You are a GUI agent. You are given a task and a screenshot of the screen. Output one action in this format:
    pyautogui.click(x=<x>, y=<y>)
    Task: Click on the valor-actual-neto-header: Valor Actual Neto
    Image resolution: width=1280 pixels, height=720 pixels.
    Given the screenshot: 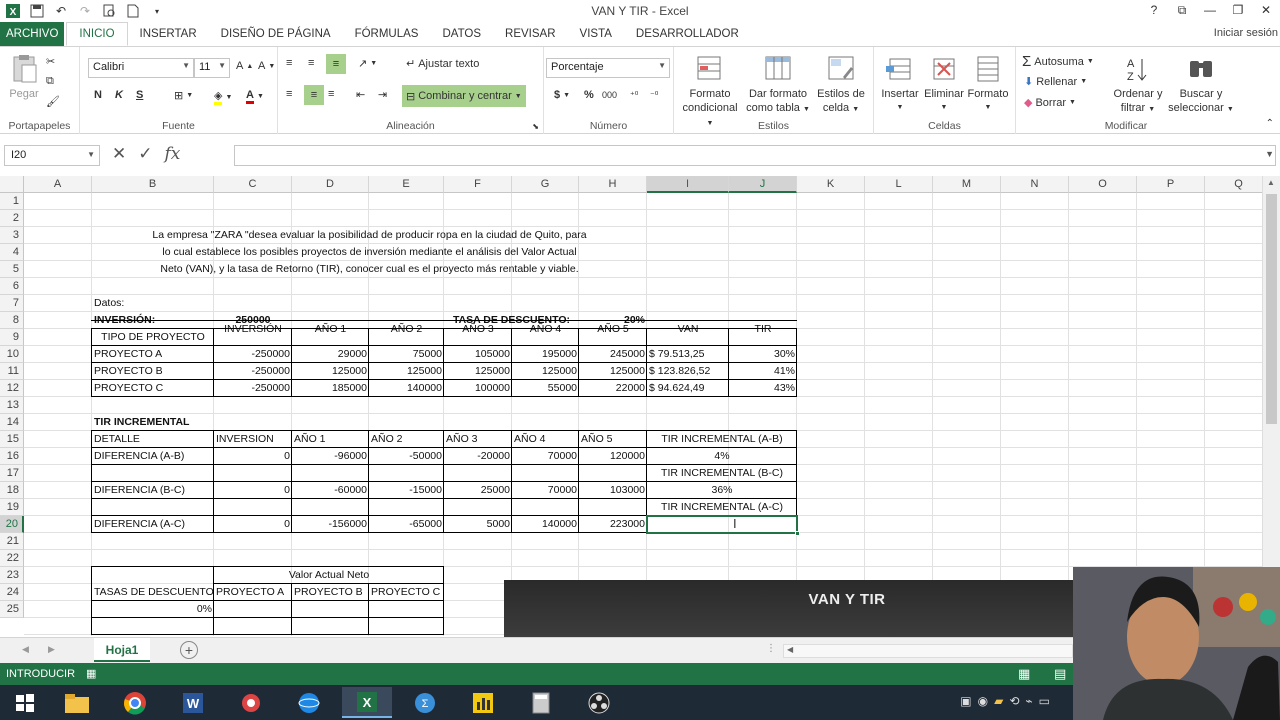 What is the action you would take?
    pyautogui.click(x=329, y=575)
    